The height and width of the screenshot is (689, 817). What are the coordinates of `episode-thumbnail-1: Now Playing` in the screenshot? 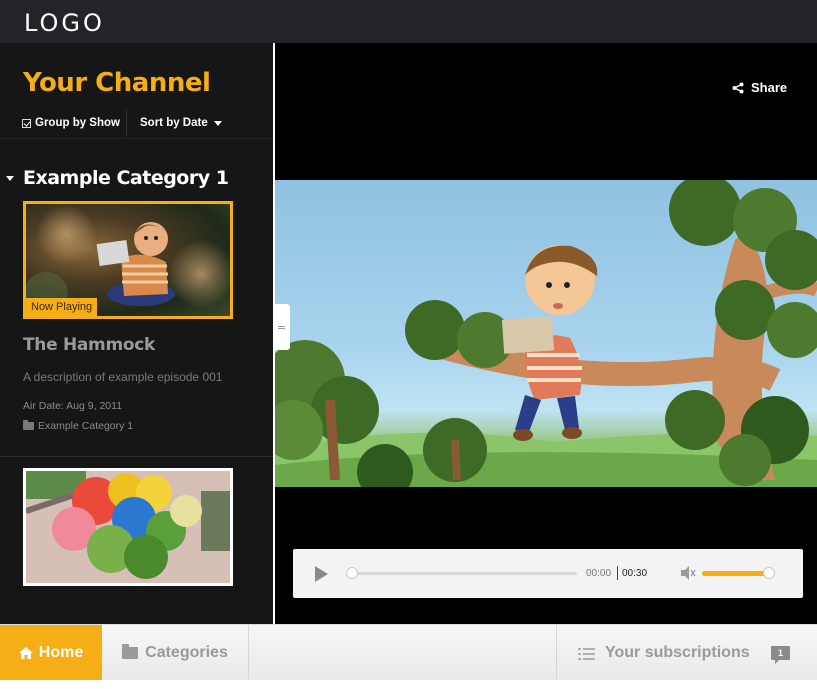 It's located at (128, 260).